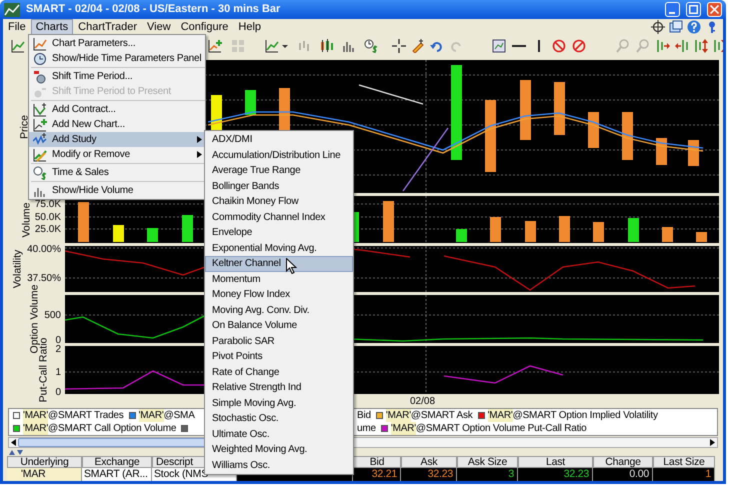 Image resolution: width=730 pixels, height=489 pixels. What do you see at coordinates (279, 341) in the screenshot?
I see `menu-option: Parabolic SAR` at bounding box center [279, 341].